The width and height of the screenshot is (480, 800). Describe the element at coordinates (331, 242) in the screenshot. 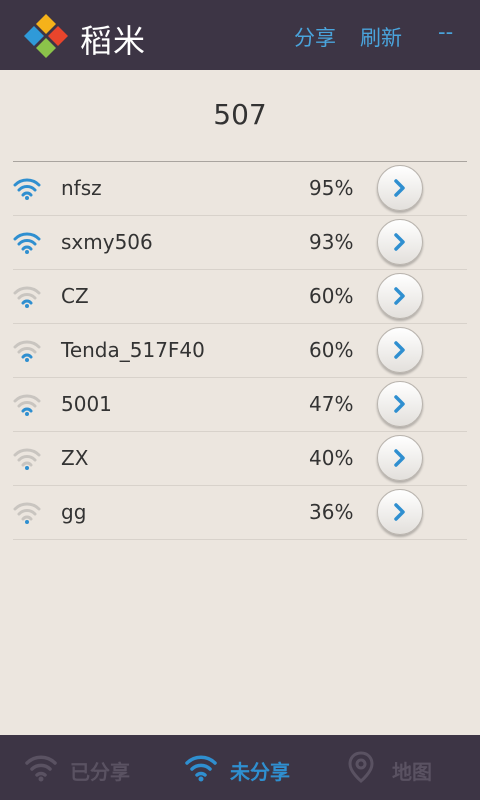

I see `signal-strength: 93%` at that location.